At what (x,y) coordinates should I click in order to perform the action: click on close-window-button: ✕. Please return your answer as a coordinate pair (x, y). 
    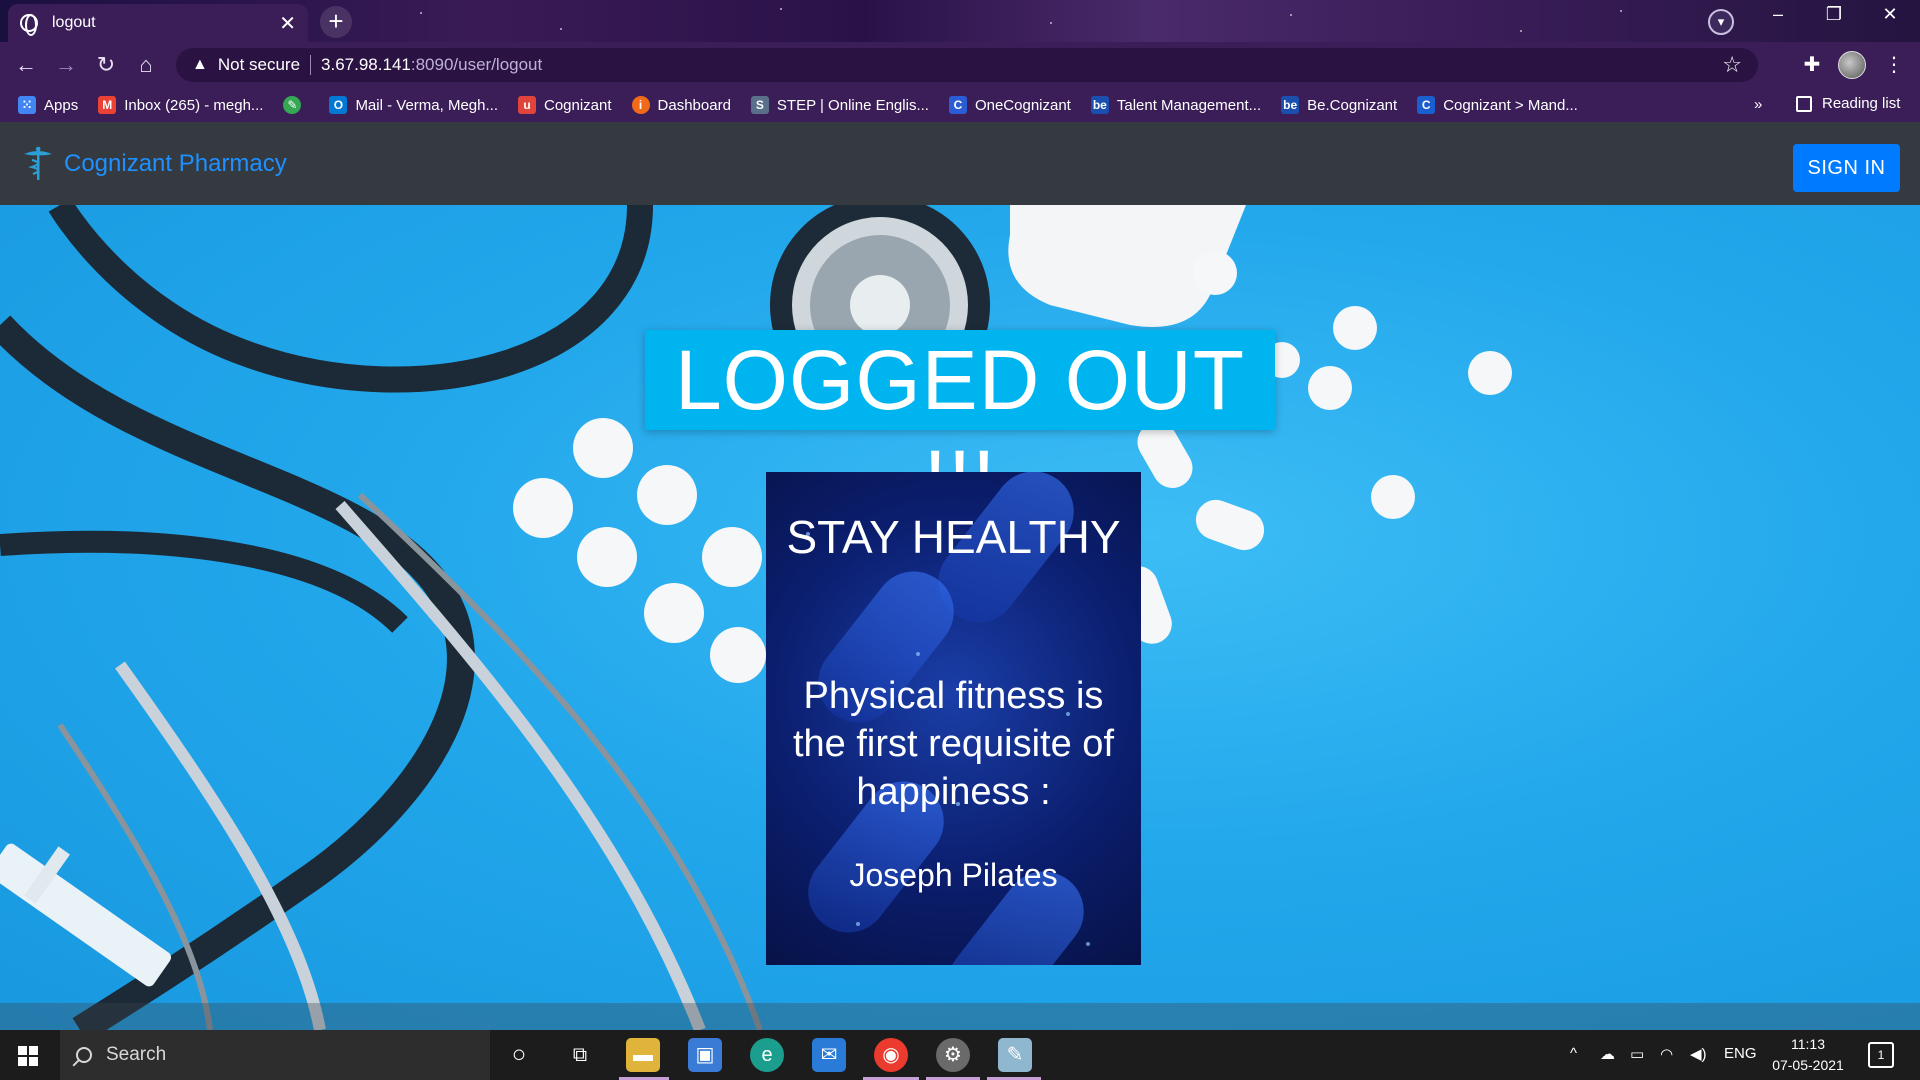
    Looking at the image, I should click on (1890, 14).